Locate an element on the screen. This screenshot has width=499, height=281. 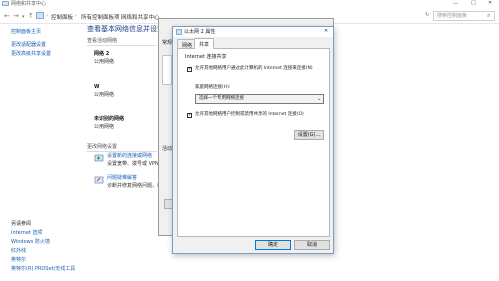
allow-control-checkbox: ✓ is located at coordinates (190, 115).